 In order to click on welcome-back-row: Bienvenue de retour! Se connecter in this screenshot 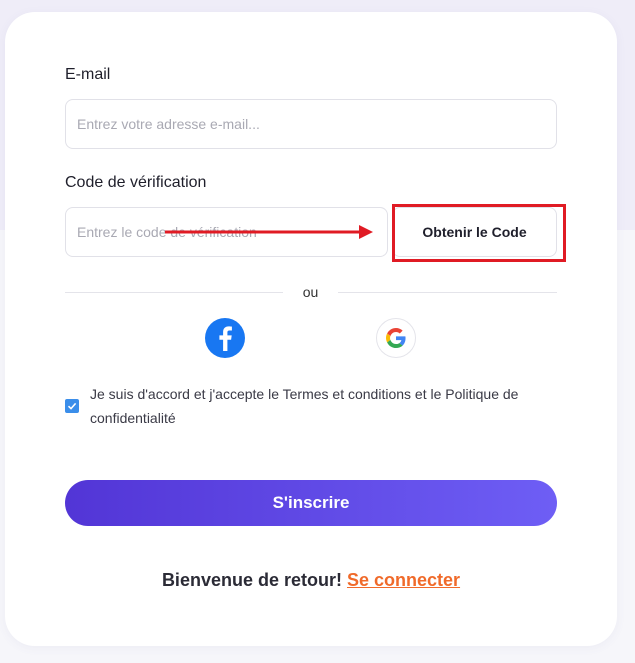, I will do `click(311, 580)`.